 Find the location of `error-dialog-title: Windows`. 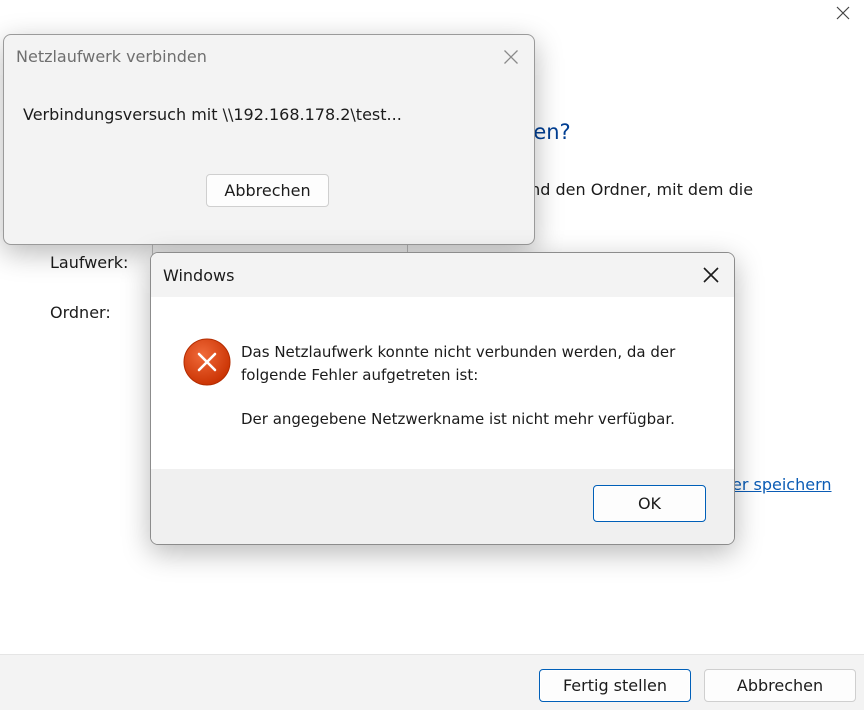

error-dialog-title: Windows is located at coordinates (199, 275).